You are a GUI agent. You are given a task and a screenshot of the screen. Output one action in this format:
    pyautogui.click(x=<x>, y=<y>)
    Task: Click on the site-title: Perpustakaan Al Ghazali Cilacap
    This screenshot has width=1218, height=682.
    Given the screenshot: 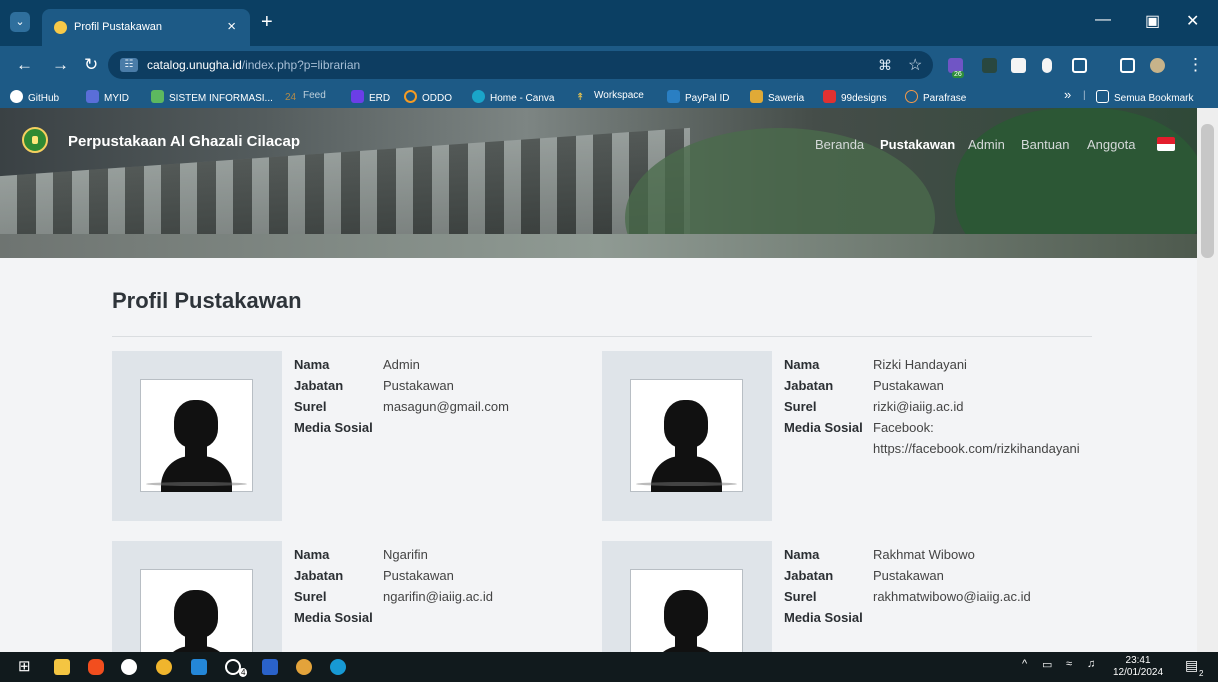 What is the action you would take?
    pyautogui.click(x=184, y=141)
    